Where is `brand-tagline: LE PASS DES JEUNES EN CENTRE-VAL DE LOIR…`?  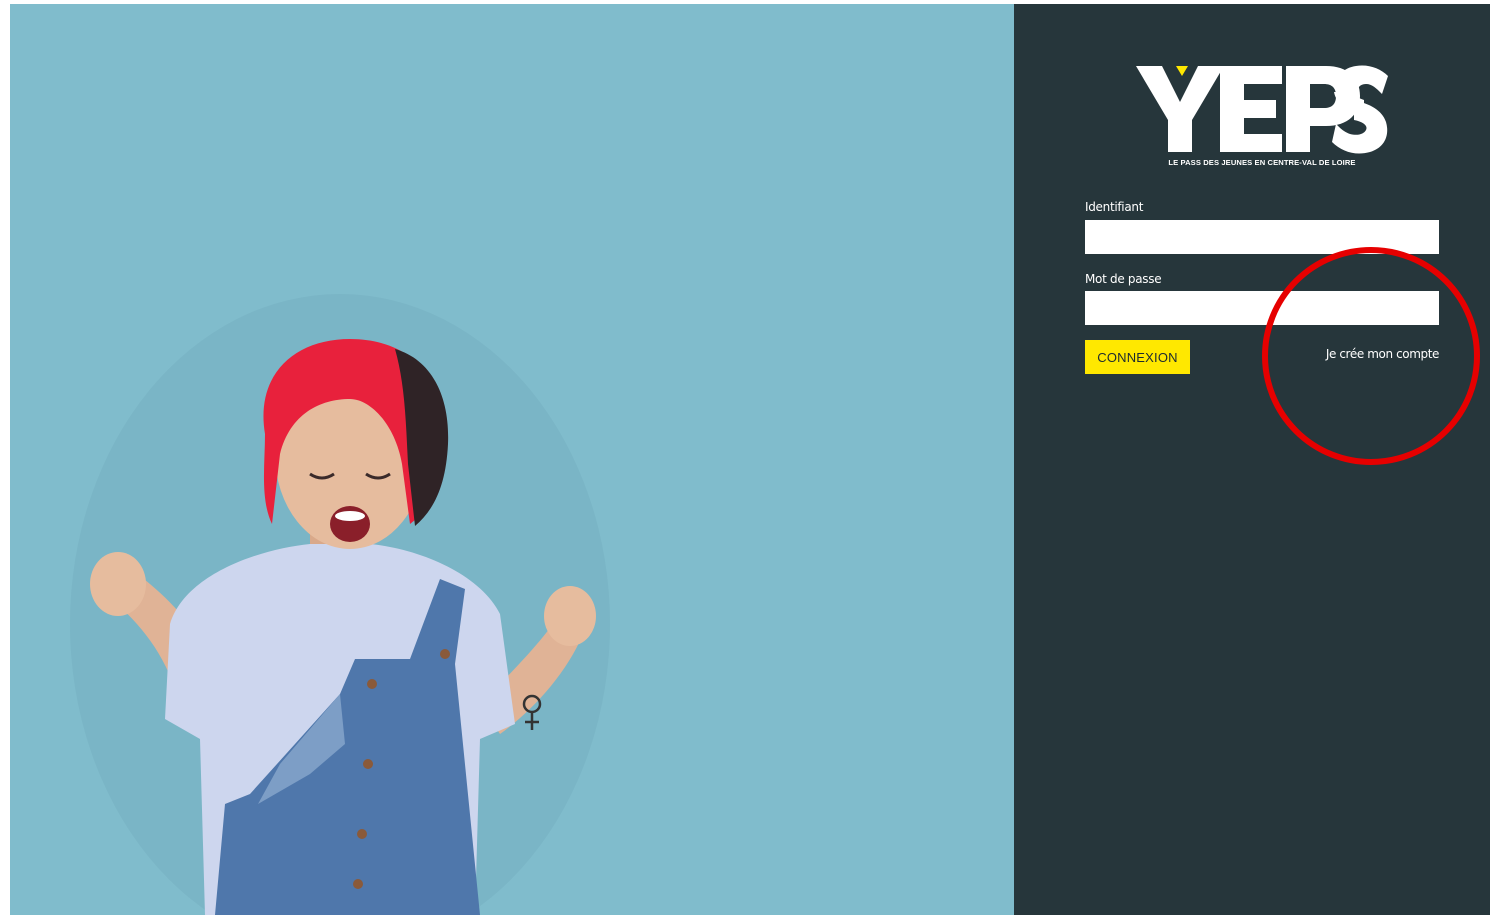
brand-tagline: LE PASS DES JEUNES EN CENTRE-VAL DE LOIR… is located at coordinates (1262, 162).